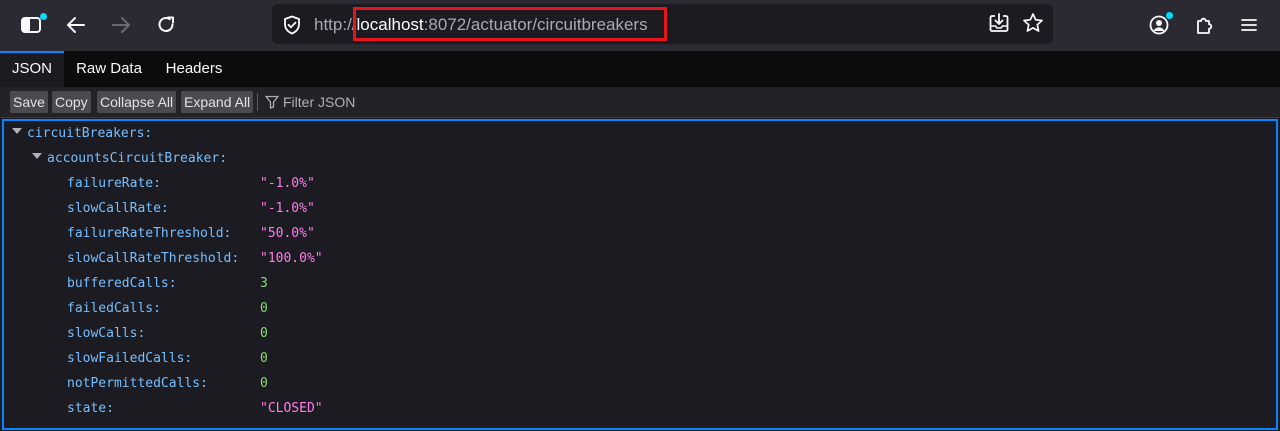  What do you see at coordinates (510, 24) in the screenshot?
I see `url-highlight-box` at bounding box center [510, 24].